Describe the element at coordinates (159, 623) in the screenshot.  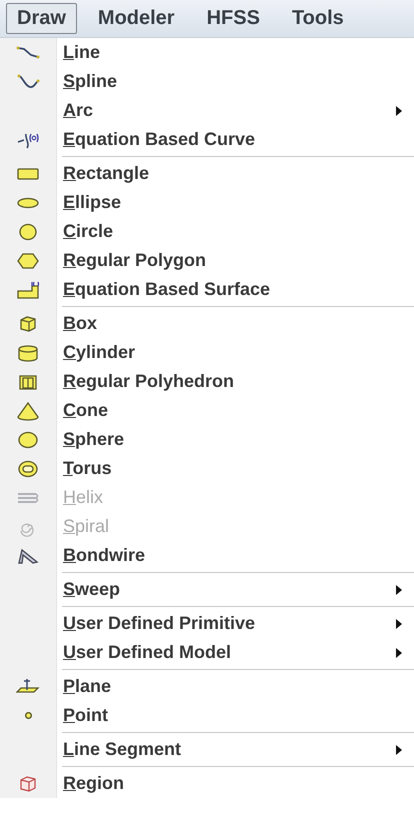
I see `menu-item: User Defined Primitive` at that location.